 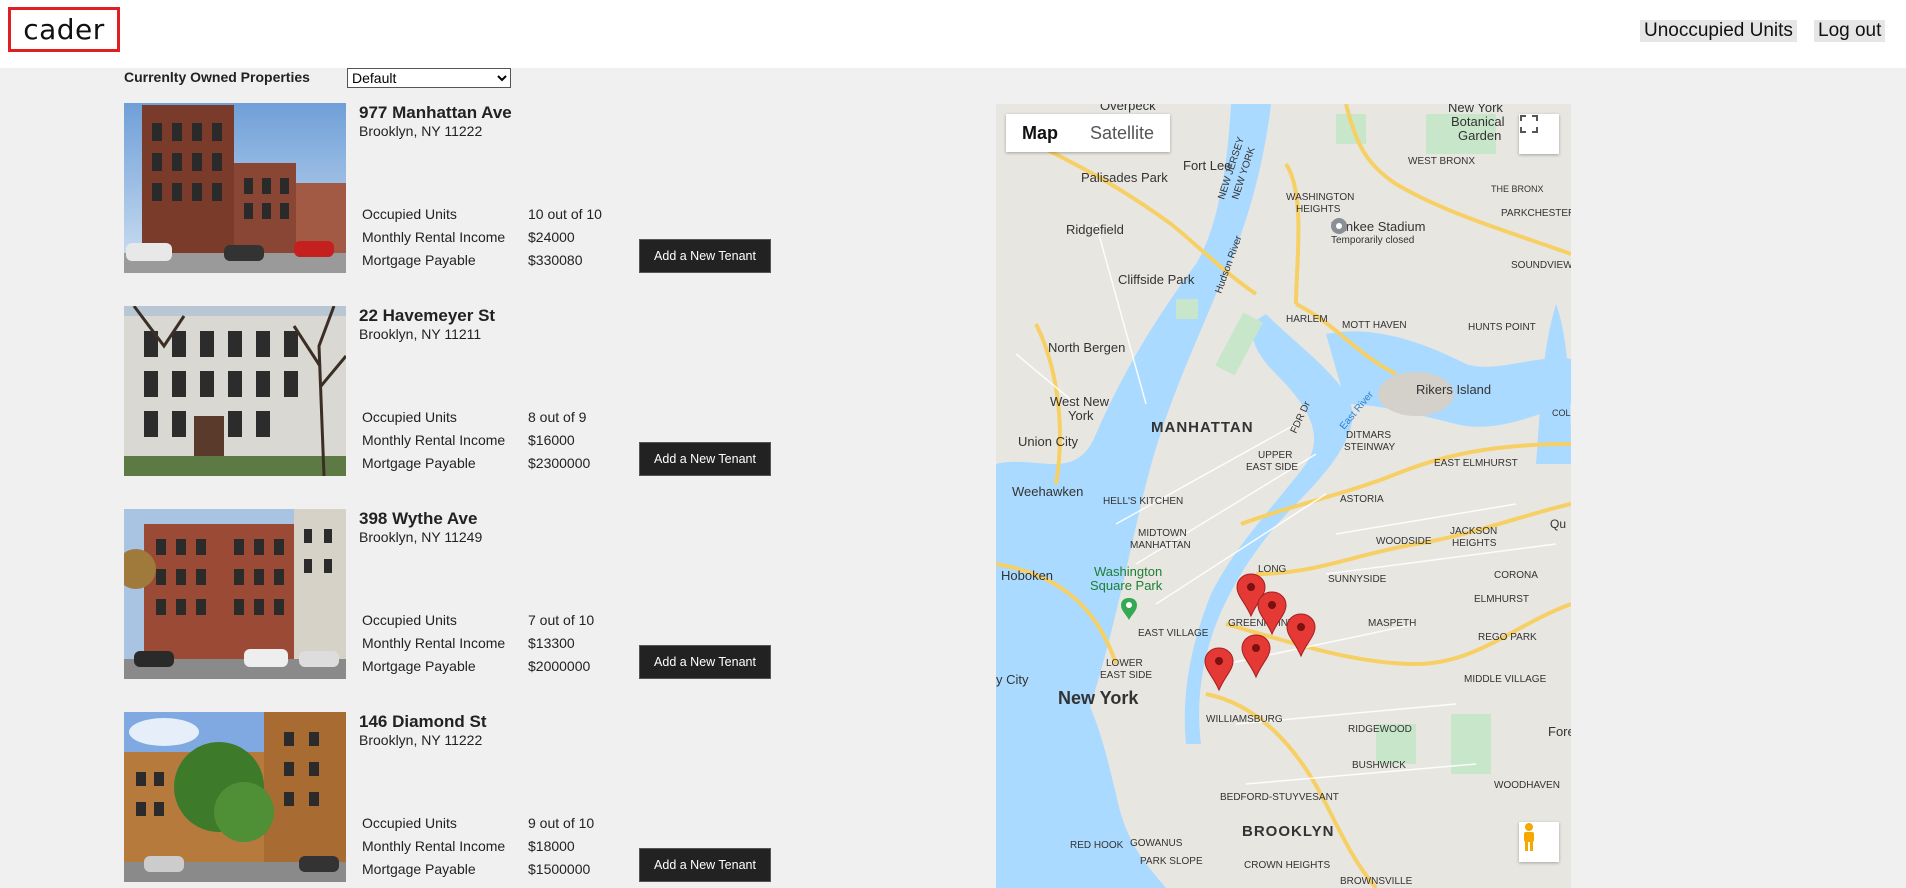 I want to click on stat-value-occupied: 9 out of 10, so click(x=561, y=823).